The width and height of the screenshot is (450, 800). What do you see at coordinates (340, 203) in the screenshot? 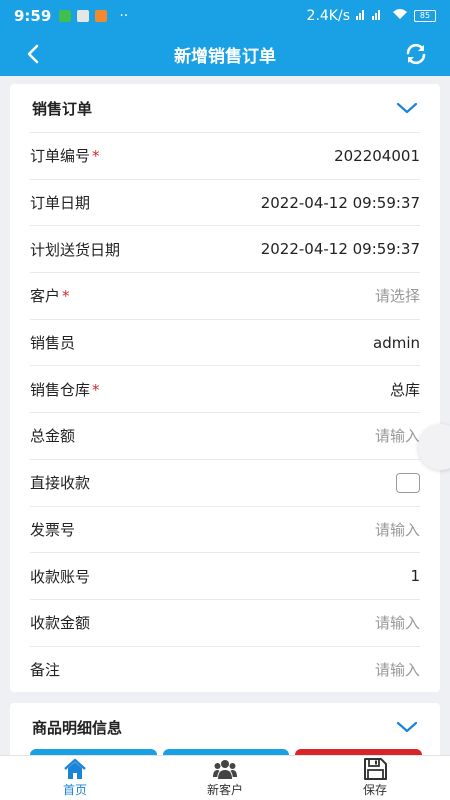
I see `order-date-value: 2022-04-12 09:59:37` at bounding box center [340, 203].